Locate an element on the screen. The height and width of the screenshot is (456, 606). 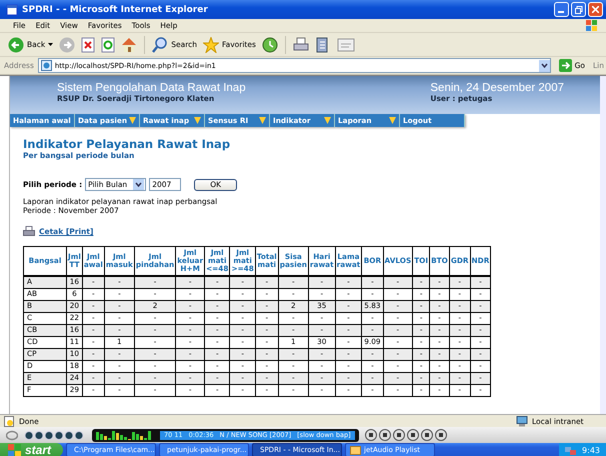
restore-icon is located at coordinates (578, 10).